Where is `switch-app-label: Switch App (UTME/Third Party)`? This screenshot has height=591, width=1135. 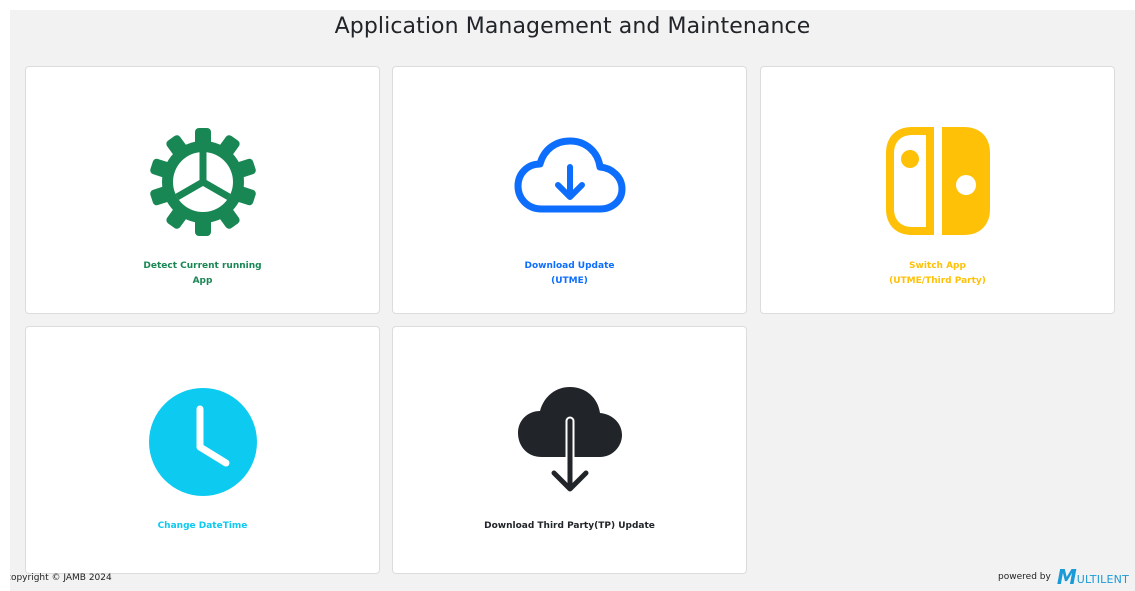 switch-app-label: Switch App (UTME/Third Party) is located at coordinates (937, 273).